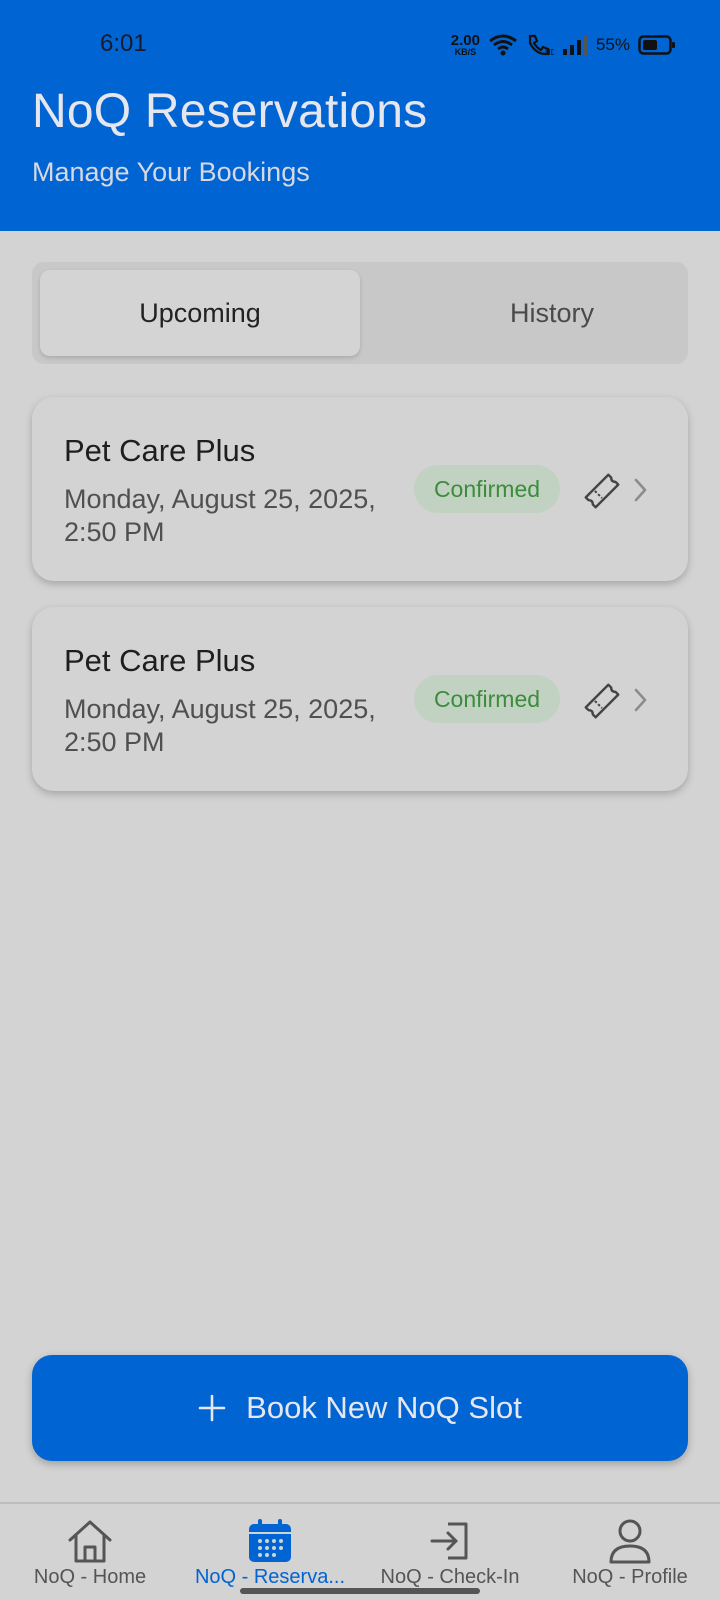  Describe the element at coordinates (212, 1408) in the screenshot. I see `plus-icon` at that location.